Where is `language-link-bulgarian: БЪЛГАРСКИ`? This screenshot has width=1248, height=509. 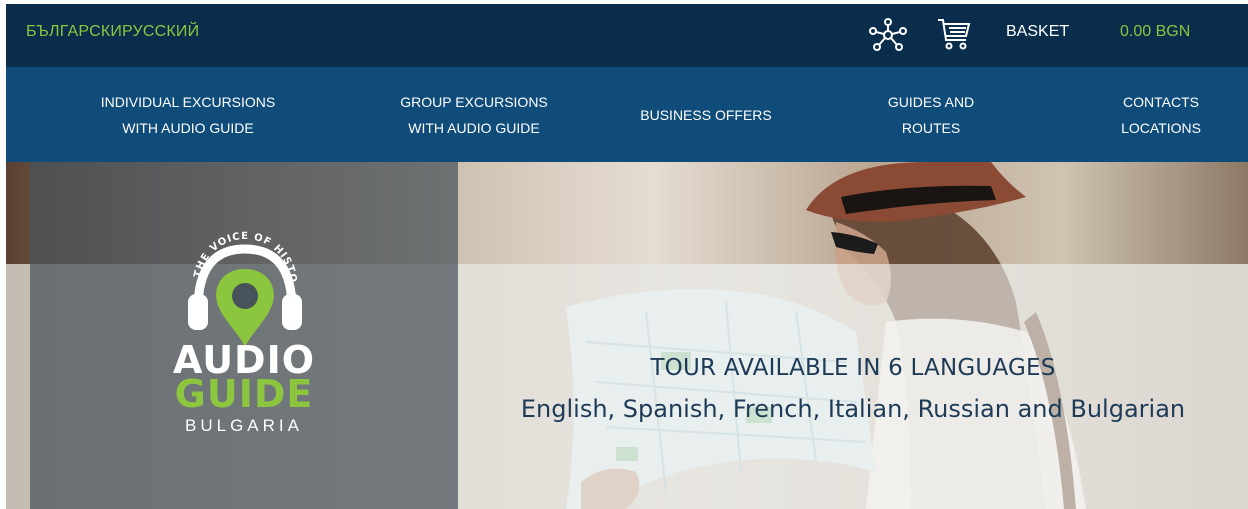 language-link-bulgarian: БЪЛГАРСКИ is located at coordinates (74, 32).